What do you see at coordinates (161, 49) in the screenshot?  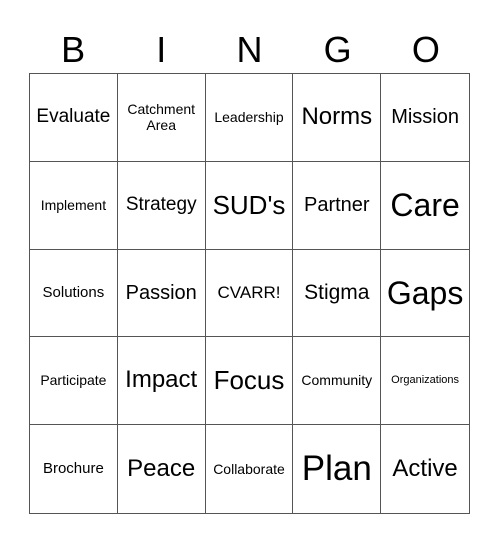 I see `header-letter-i: I` at bounding box center [161, 49].